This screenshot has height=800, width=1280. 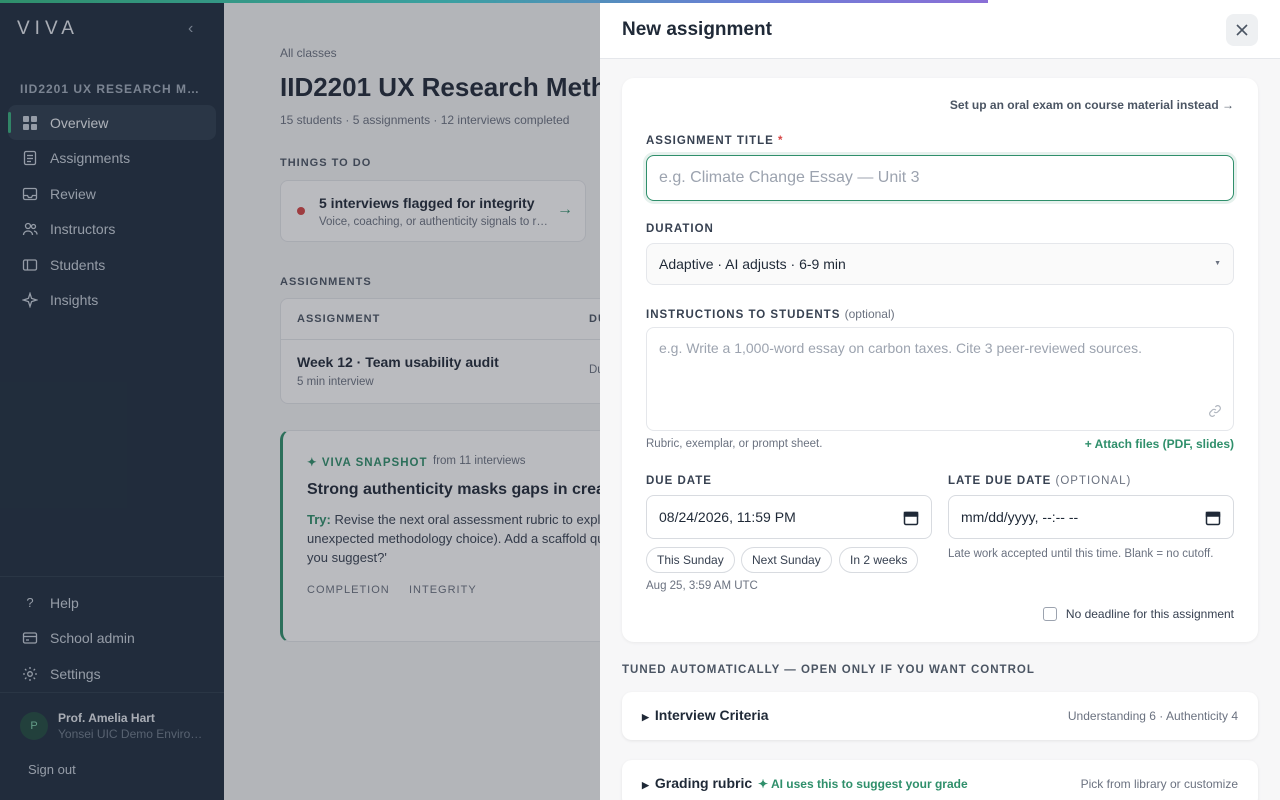 I want to click on drawer-header: New assignment, so click(x=940, y=29).